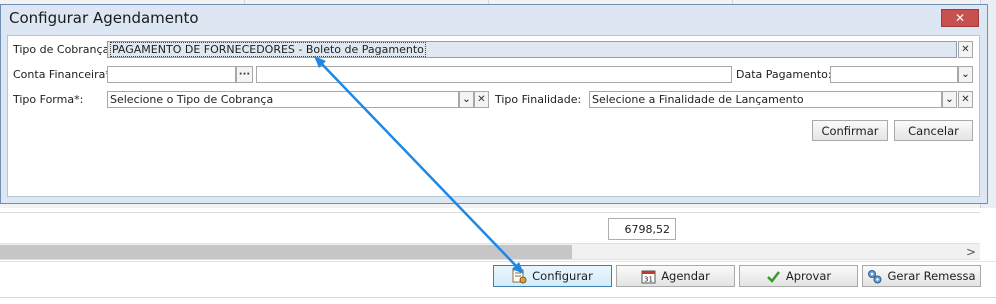 The image size is (996, 304). What do you see at coordinates (931, 276) in the screenshot?
I see `gerar-remessa-label: Gerar Remessa` at bounding box center [931, 276].